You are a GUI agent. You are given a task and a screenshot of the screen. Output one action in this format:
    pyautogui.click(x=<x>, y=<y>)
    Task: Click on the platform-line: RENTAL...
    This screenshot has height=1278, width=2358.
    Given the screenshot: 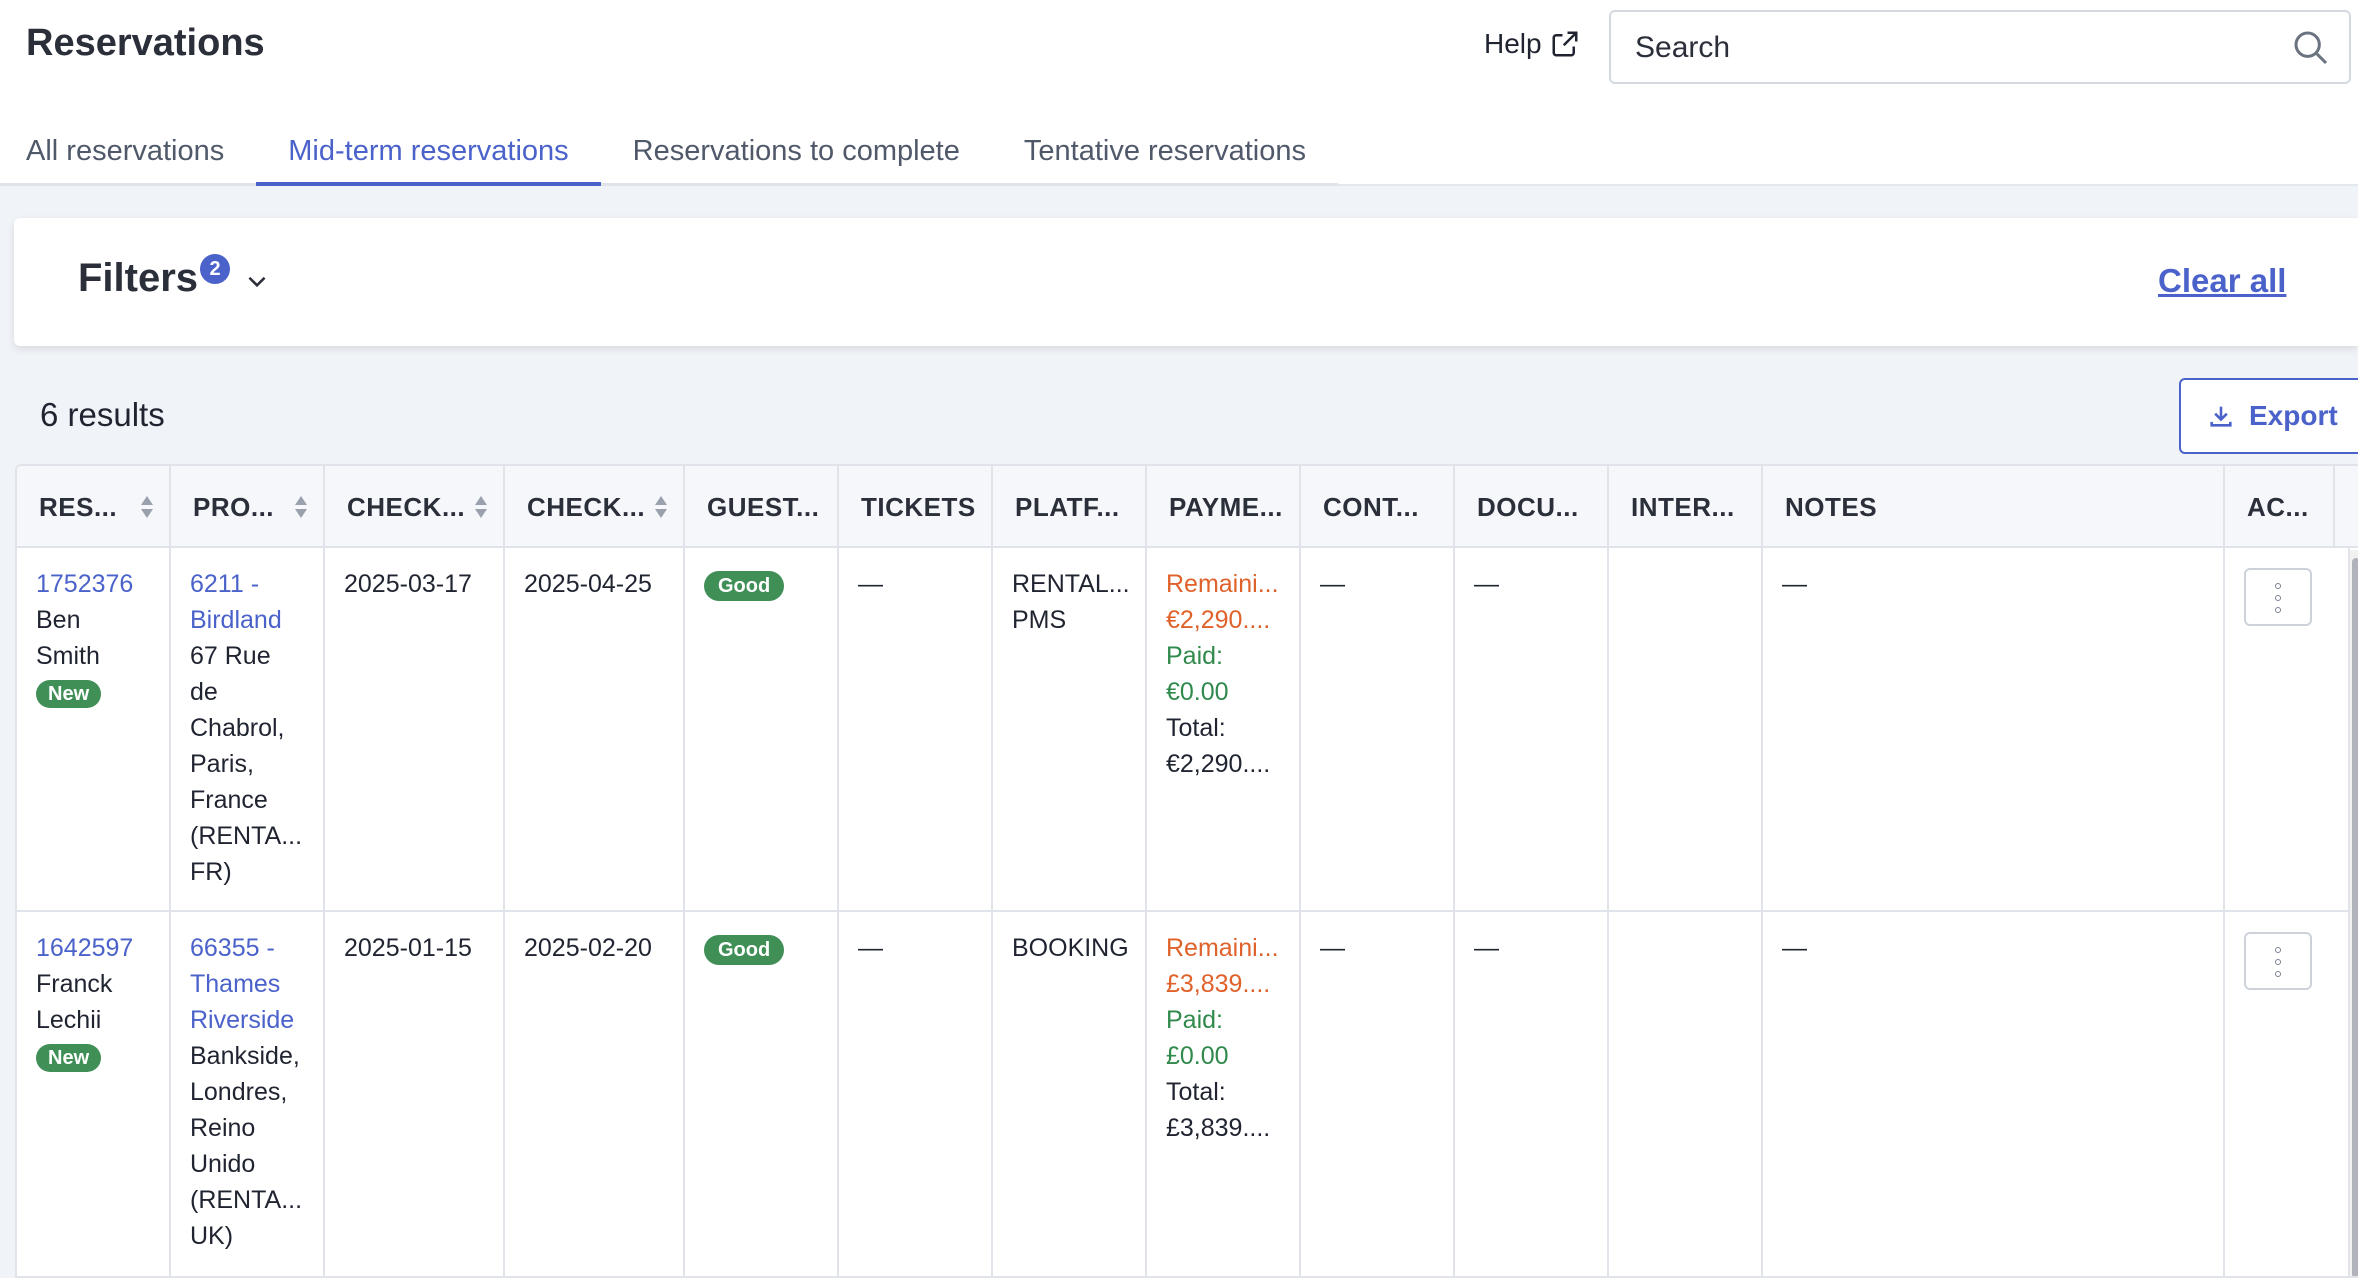 What is the action you would take?
    pyautogui.click(x=1071, y=584)
    